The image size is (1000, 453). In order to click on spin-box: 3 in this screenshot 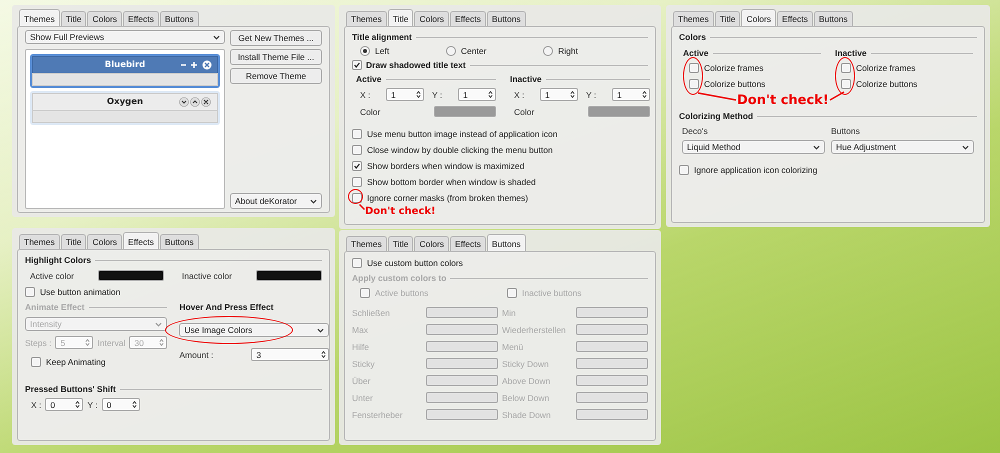, I will do `click(290, 354)`.